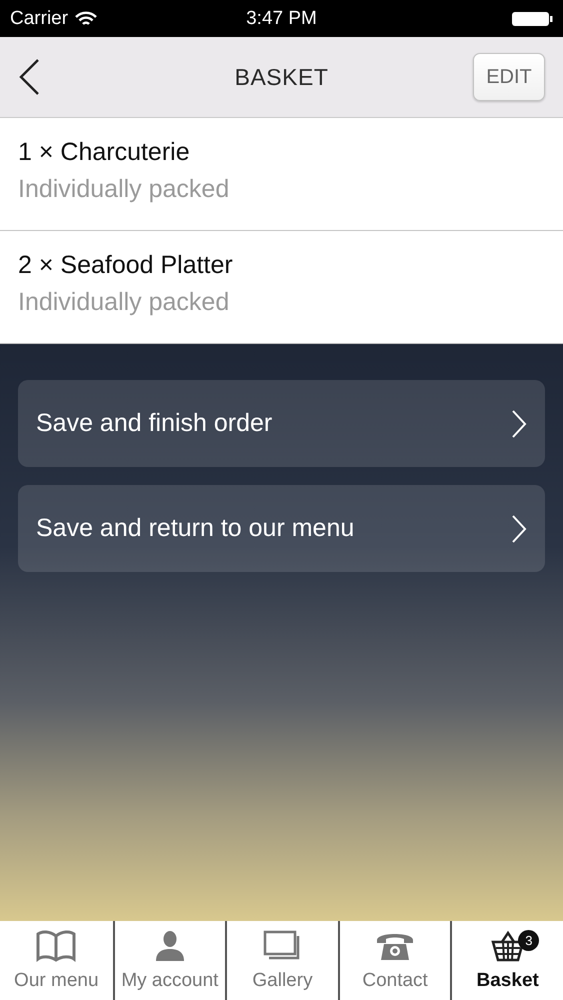 Image resolution: width=563 pixels, height=1000 pixels. Describe the element at coordinates (281, 19) in the screenshot. I see `clock-time: 3:47 PM` at that location.